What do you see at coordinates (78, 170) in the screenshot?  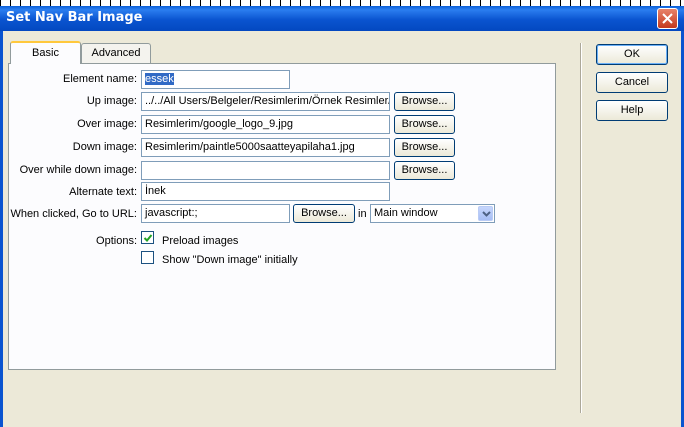 I see `over-while-down-label: Over while down image:` at bounding box center [78, 170].